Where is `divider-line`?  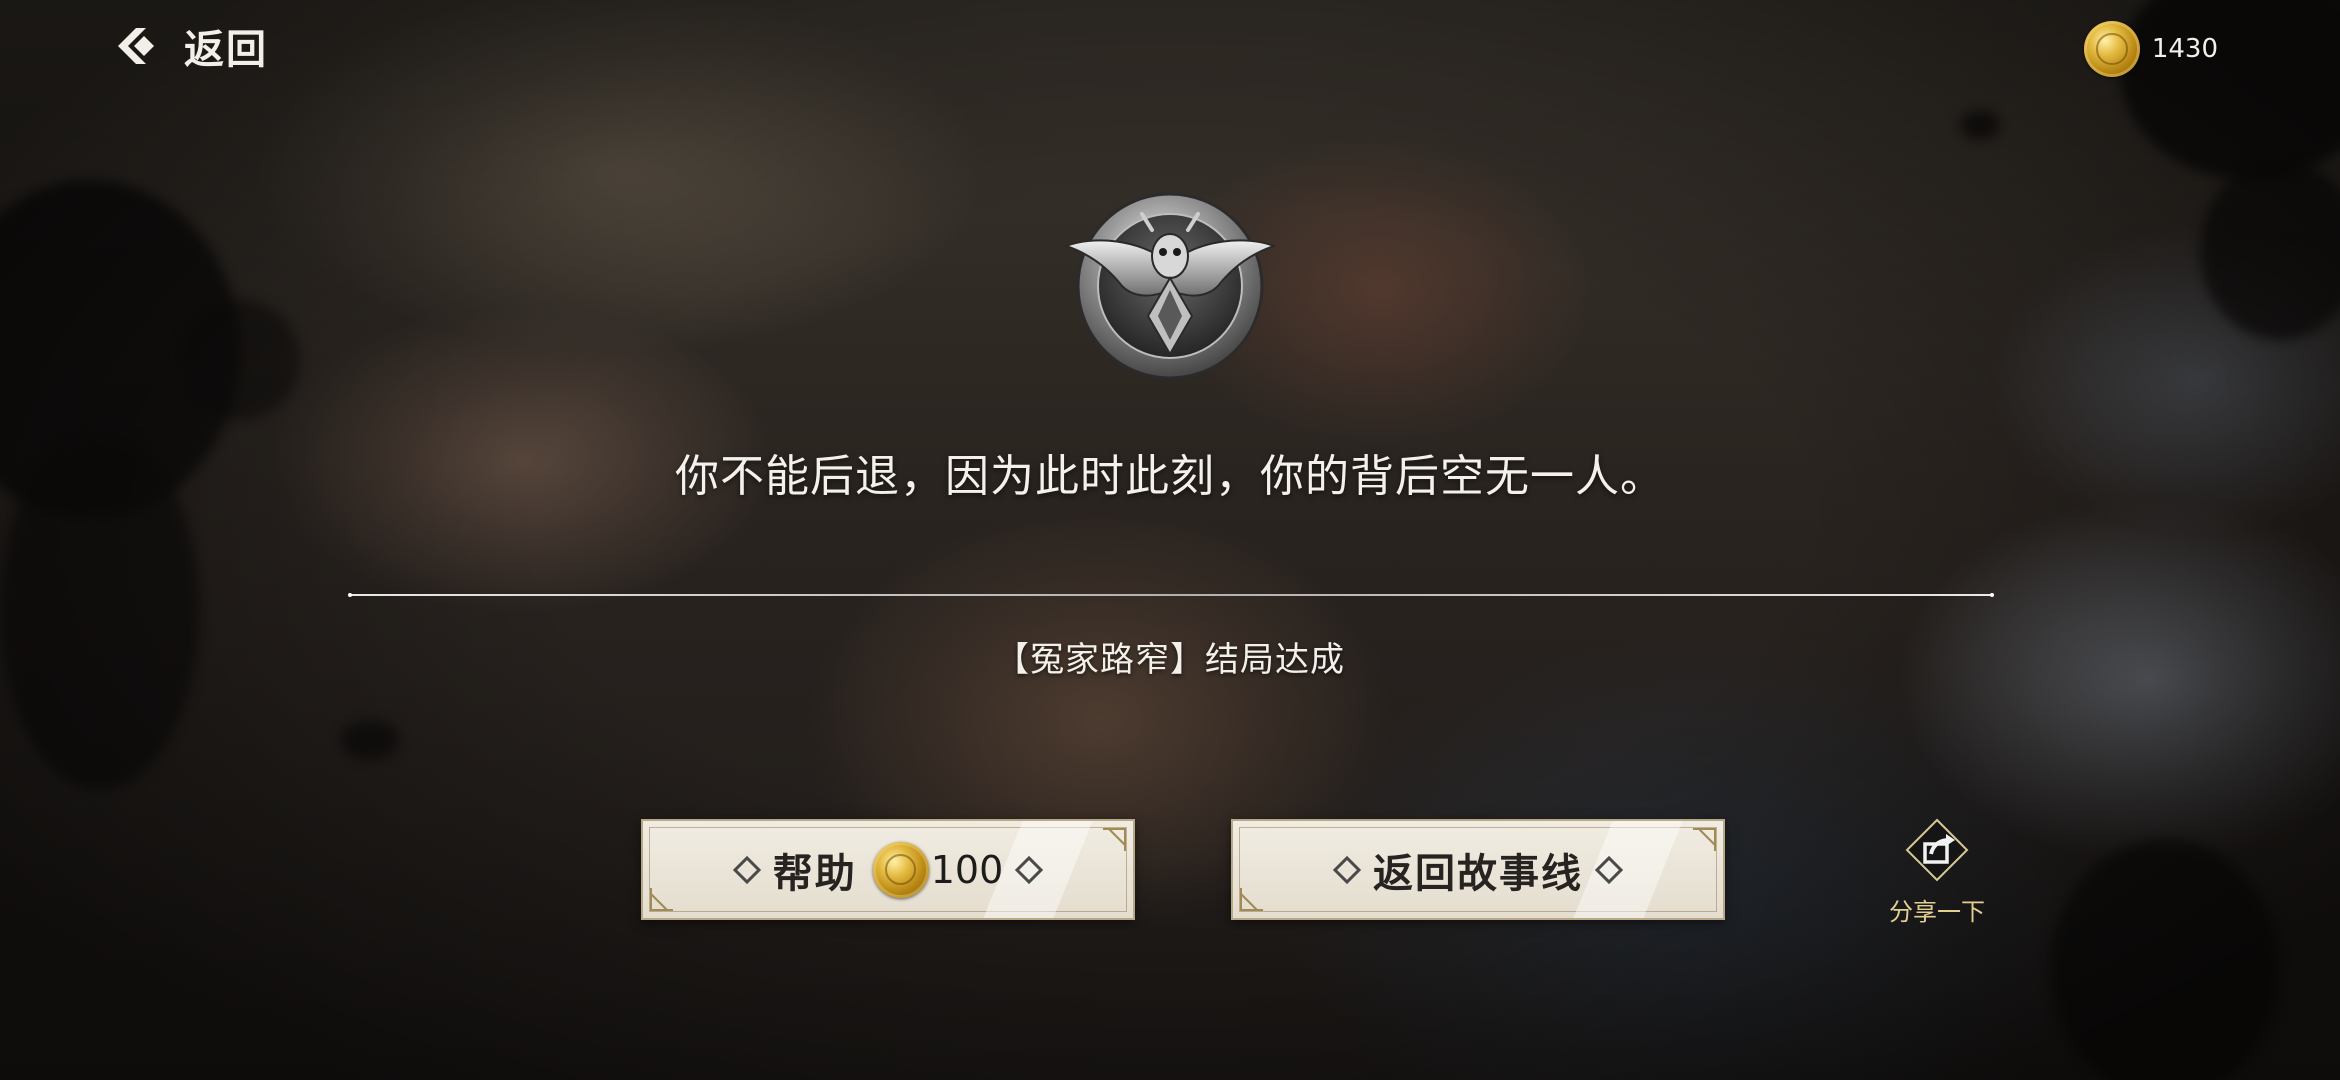 divider-line is located at coordinates (1172, 595).